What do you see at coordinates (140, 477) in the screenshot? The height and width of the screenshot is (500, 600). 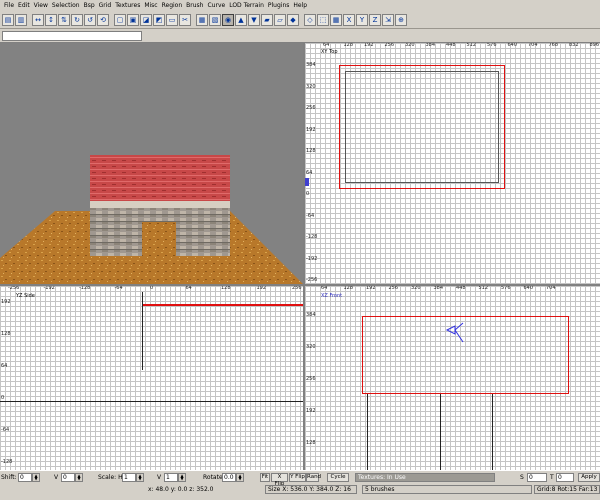 I see `scale-h-spinner: ▲ ▼` at bounding box center [140, 477].